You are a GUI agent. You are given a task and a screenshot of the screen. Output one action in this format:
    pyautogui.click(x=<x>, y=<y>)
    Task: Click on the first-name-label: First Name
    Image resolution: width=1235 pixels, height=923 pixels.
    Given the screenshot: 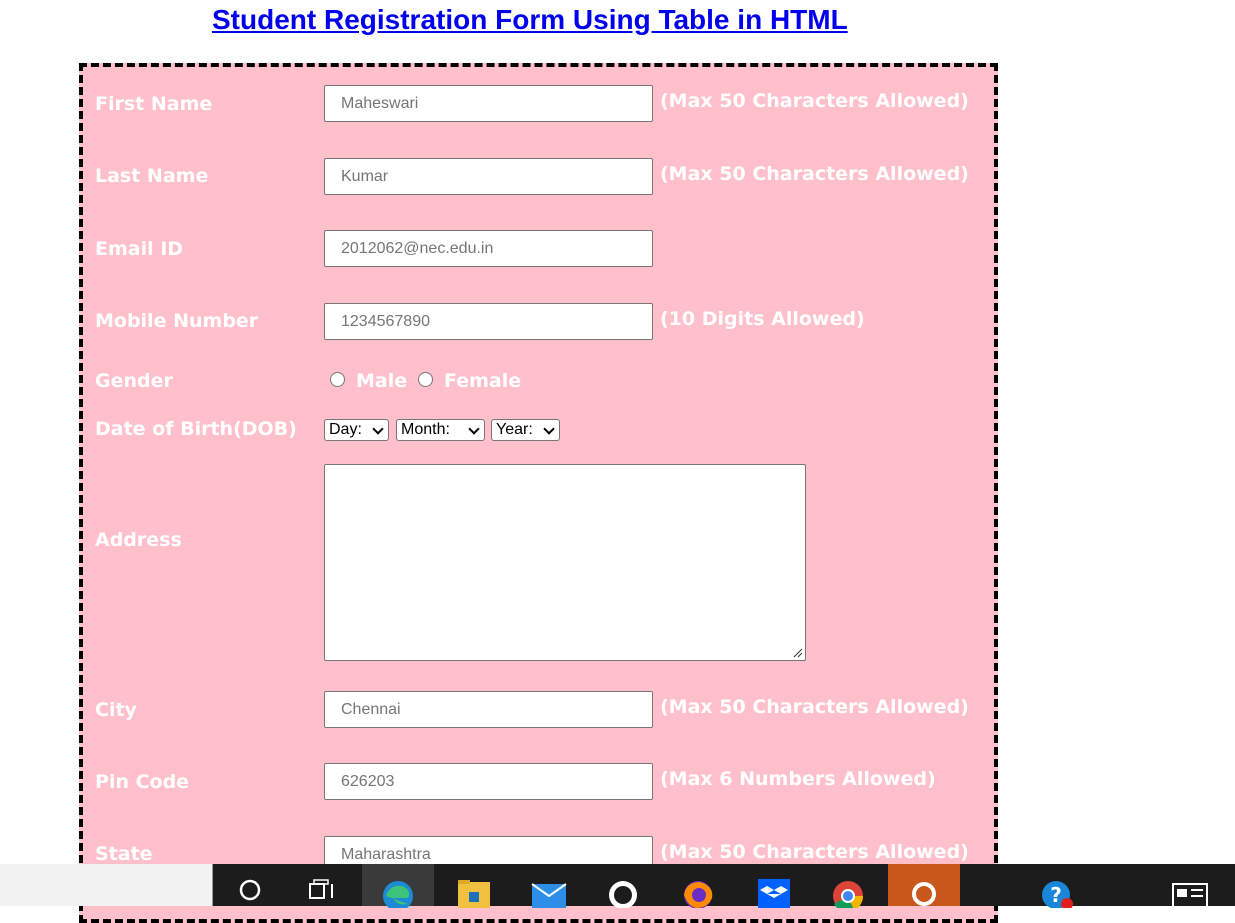 What is the action you would take?
    pyautogui.click(x=154, y=104)
    